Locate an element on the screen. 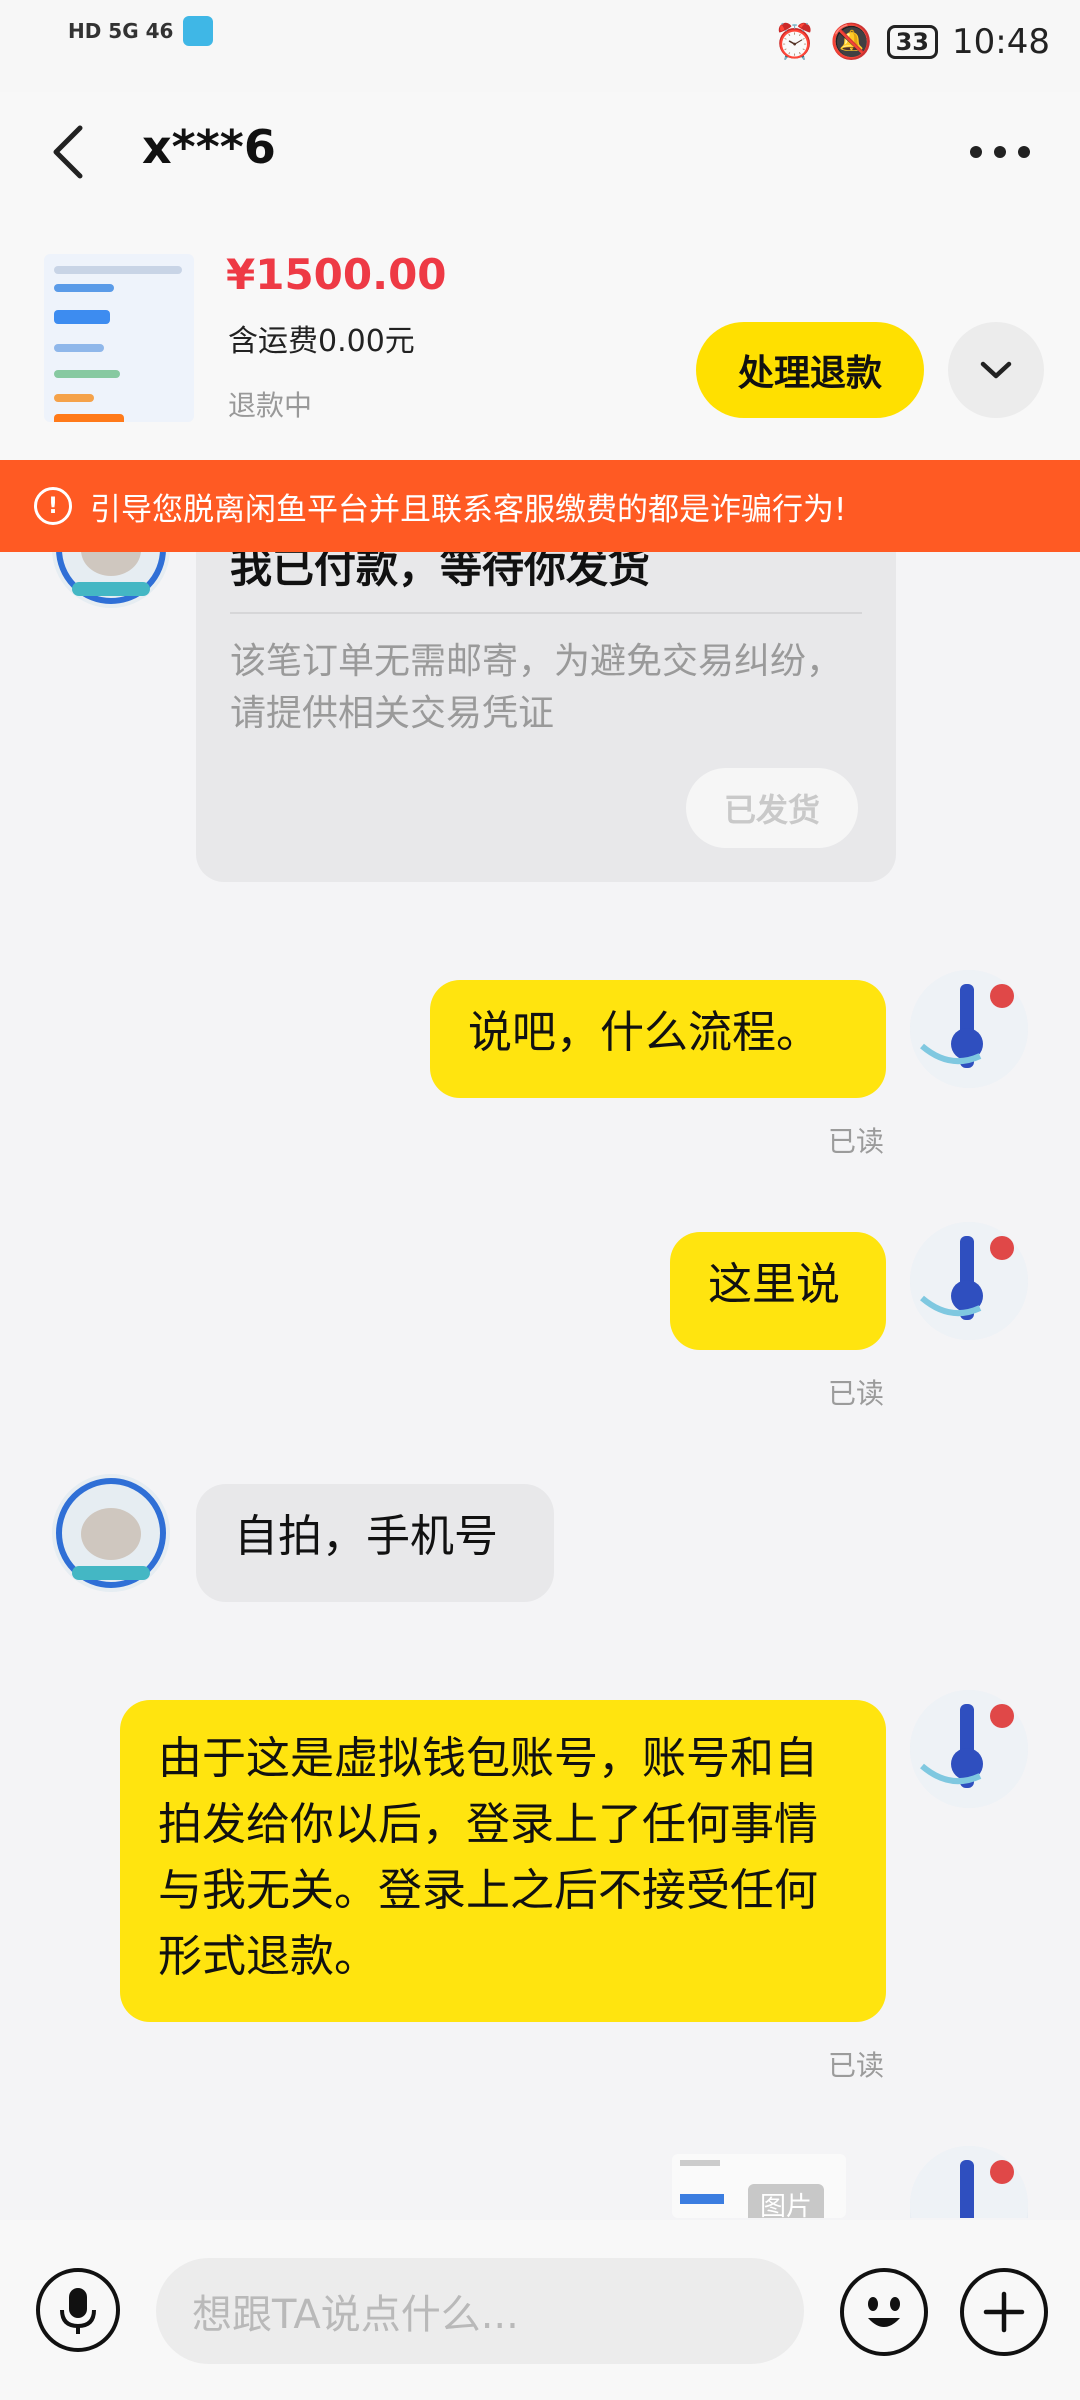 The image size is (1080, 2400). signal-indicators: HD 5G 46 is located at coordinates (141, 31).